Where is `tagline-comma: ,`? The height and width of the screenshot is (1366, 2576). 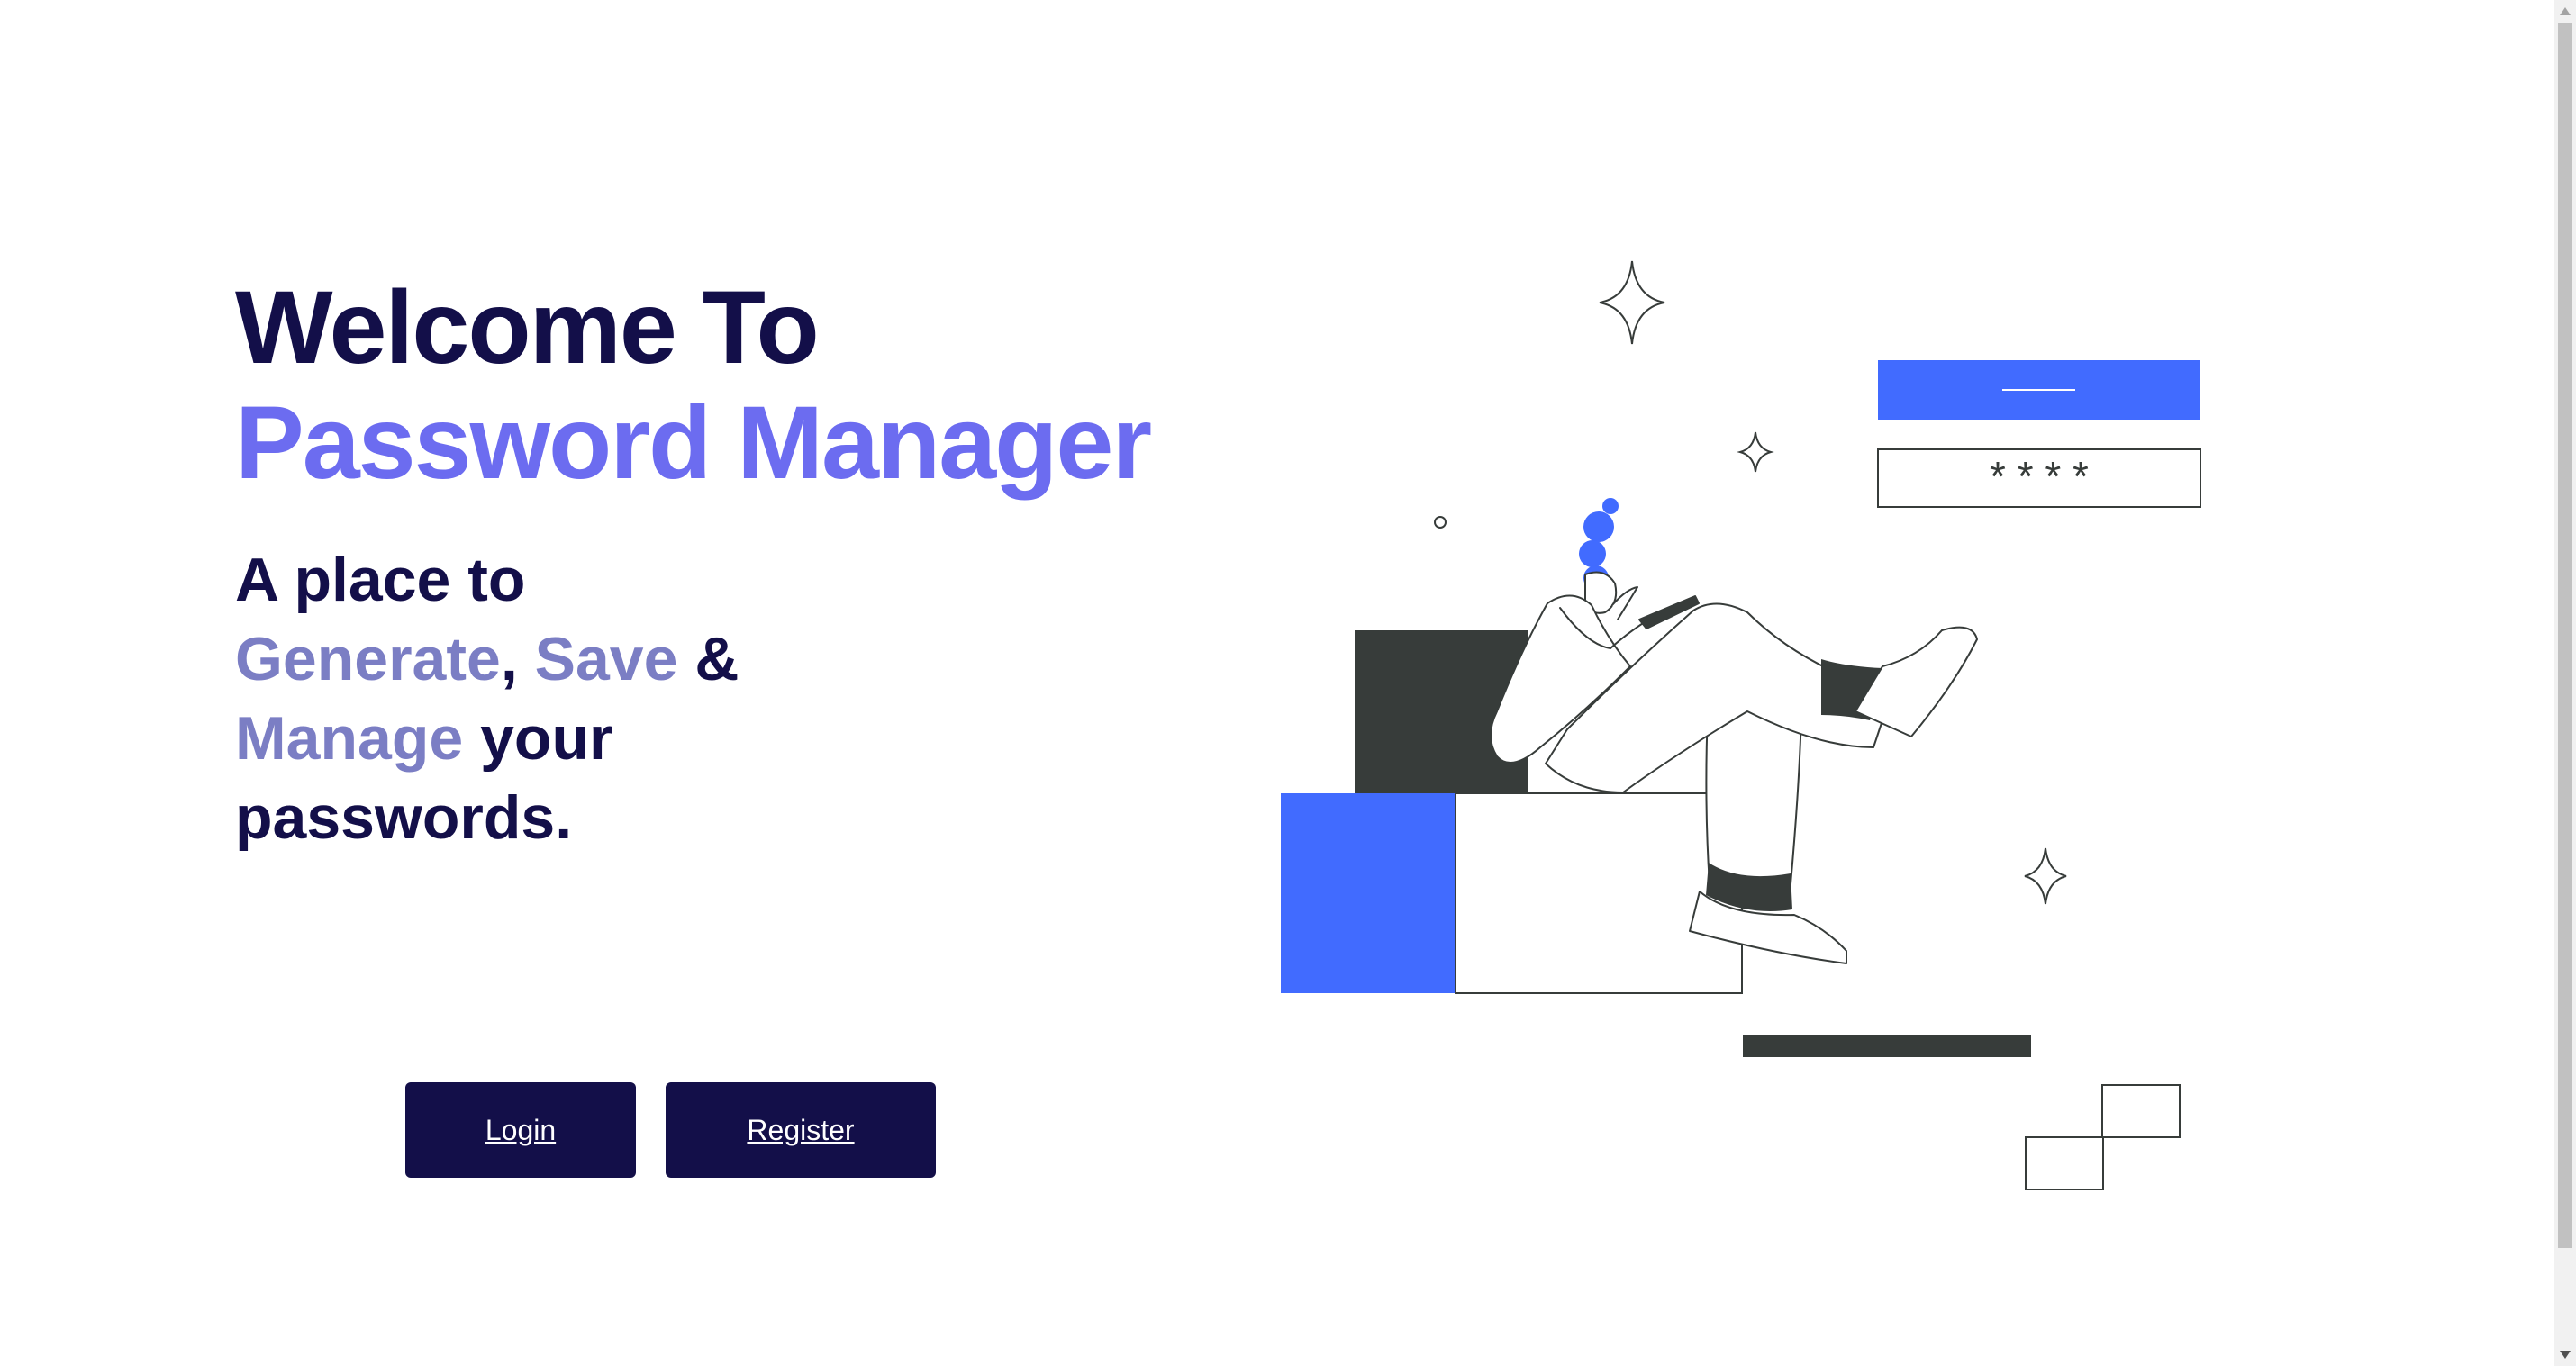 tagline-comma: , is located at coordinates (509, 659).